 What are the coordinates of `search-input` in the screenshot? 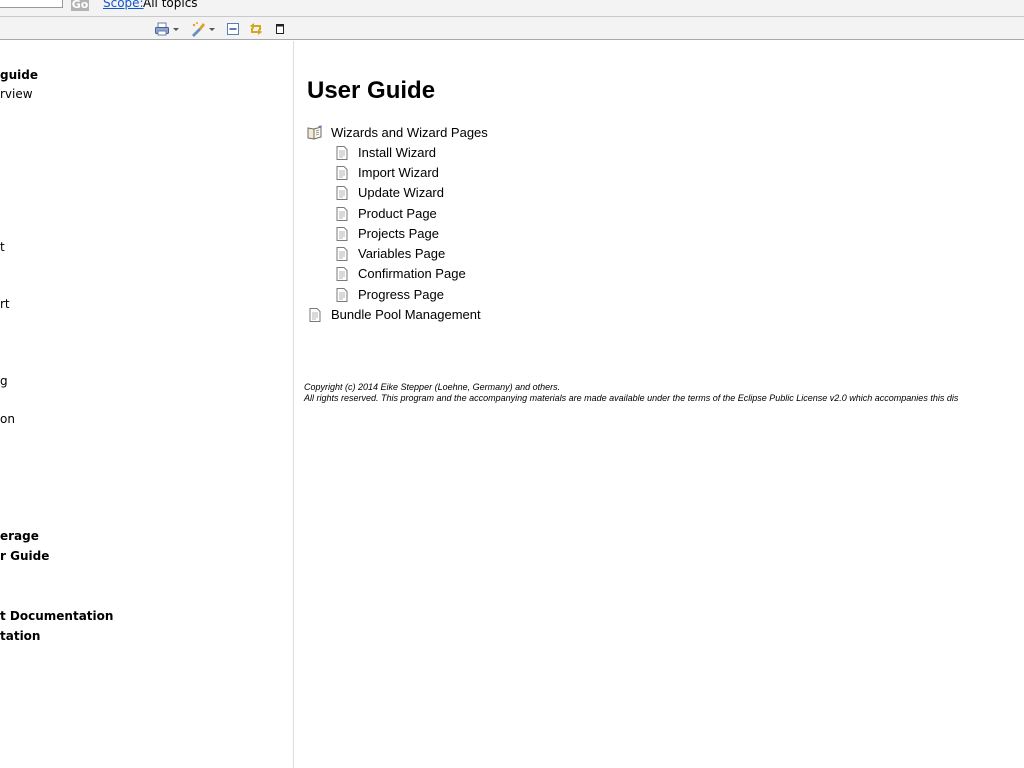 It's located at (31, 4).